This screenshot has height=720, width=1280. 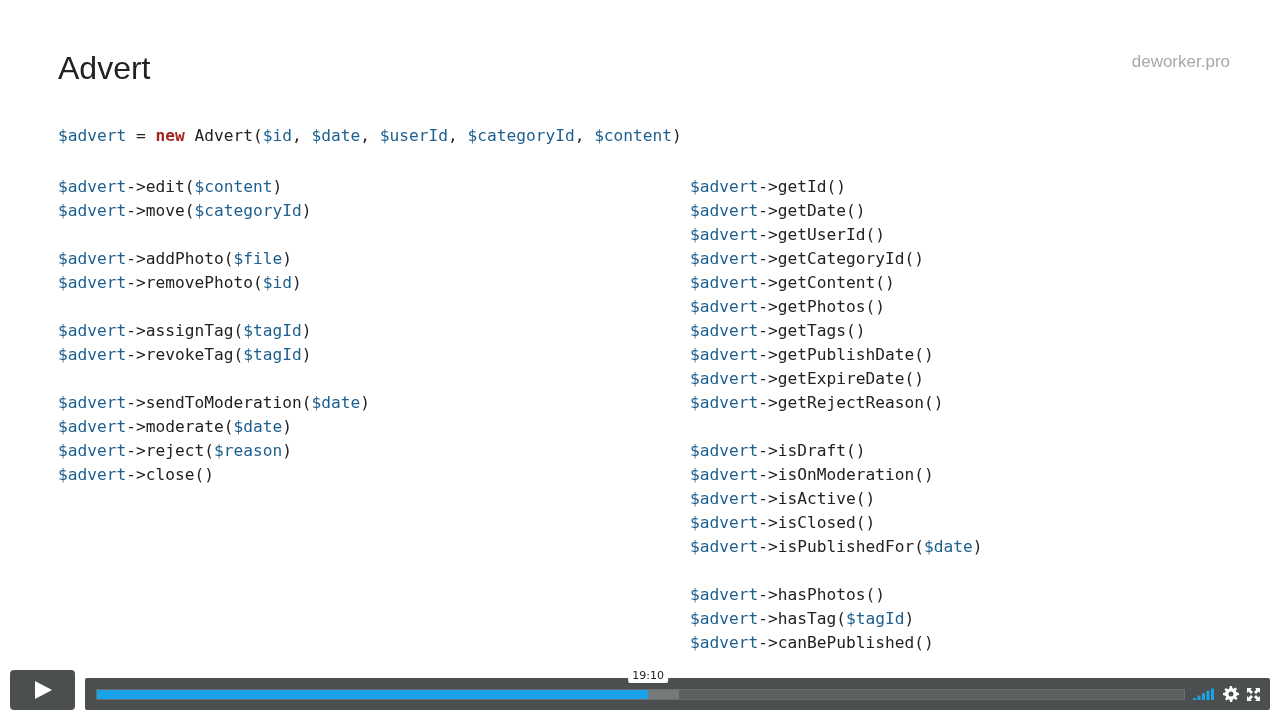 I want to click on brand-text: deworker.pro, so click(x=1180, y=62).